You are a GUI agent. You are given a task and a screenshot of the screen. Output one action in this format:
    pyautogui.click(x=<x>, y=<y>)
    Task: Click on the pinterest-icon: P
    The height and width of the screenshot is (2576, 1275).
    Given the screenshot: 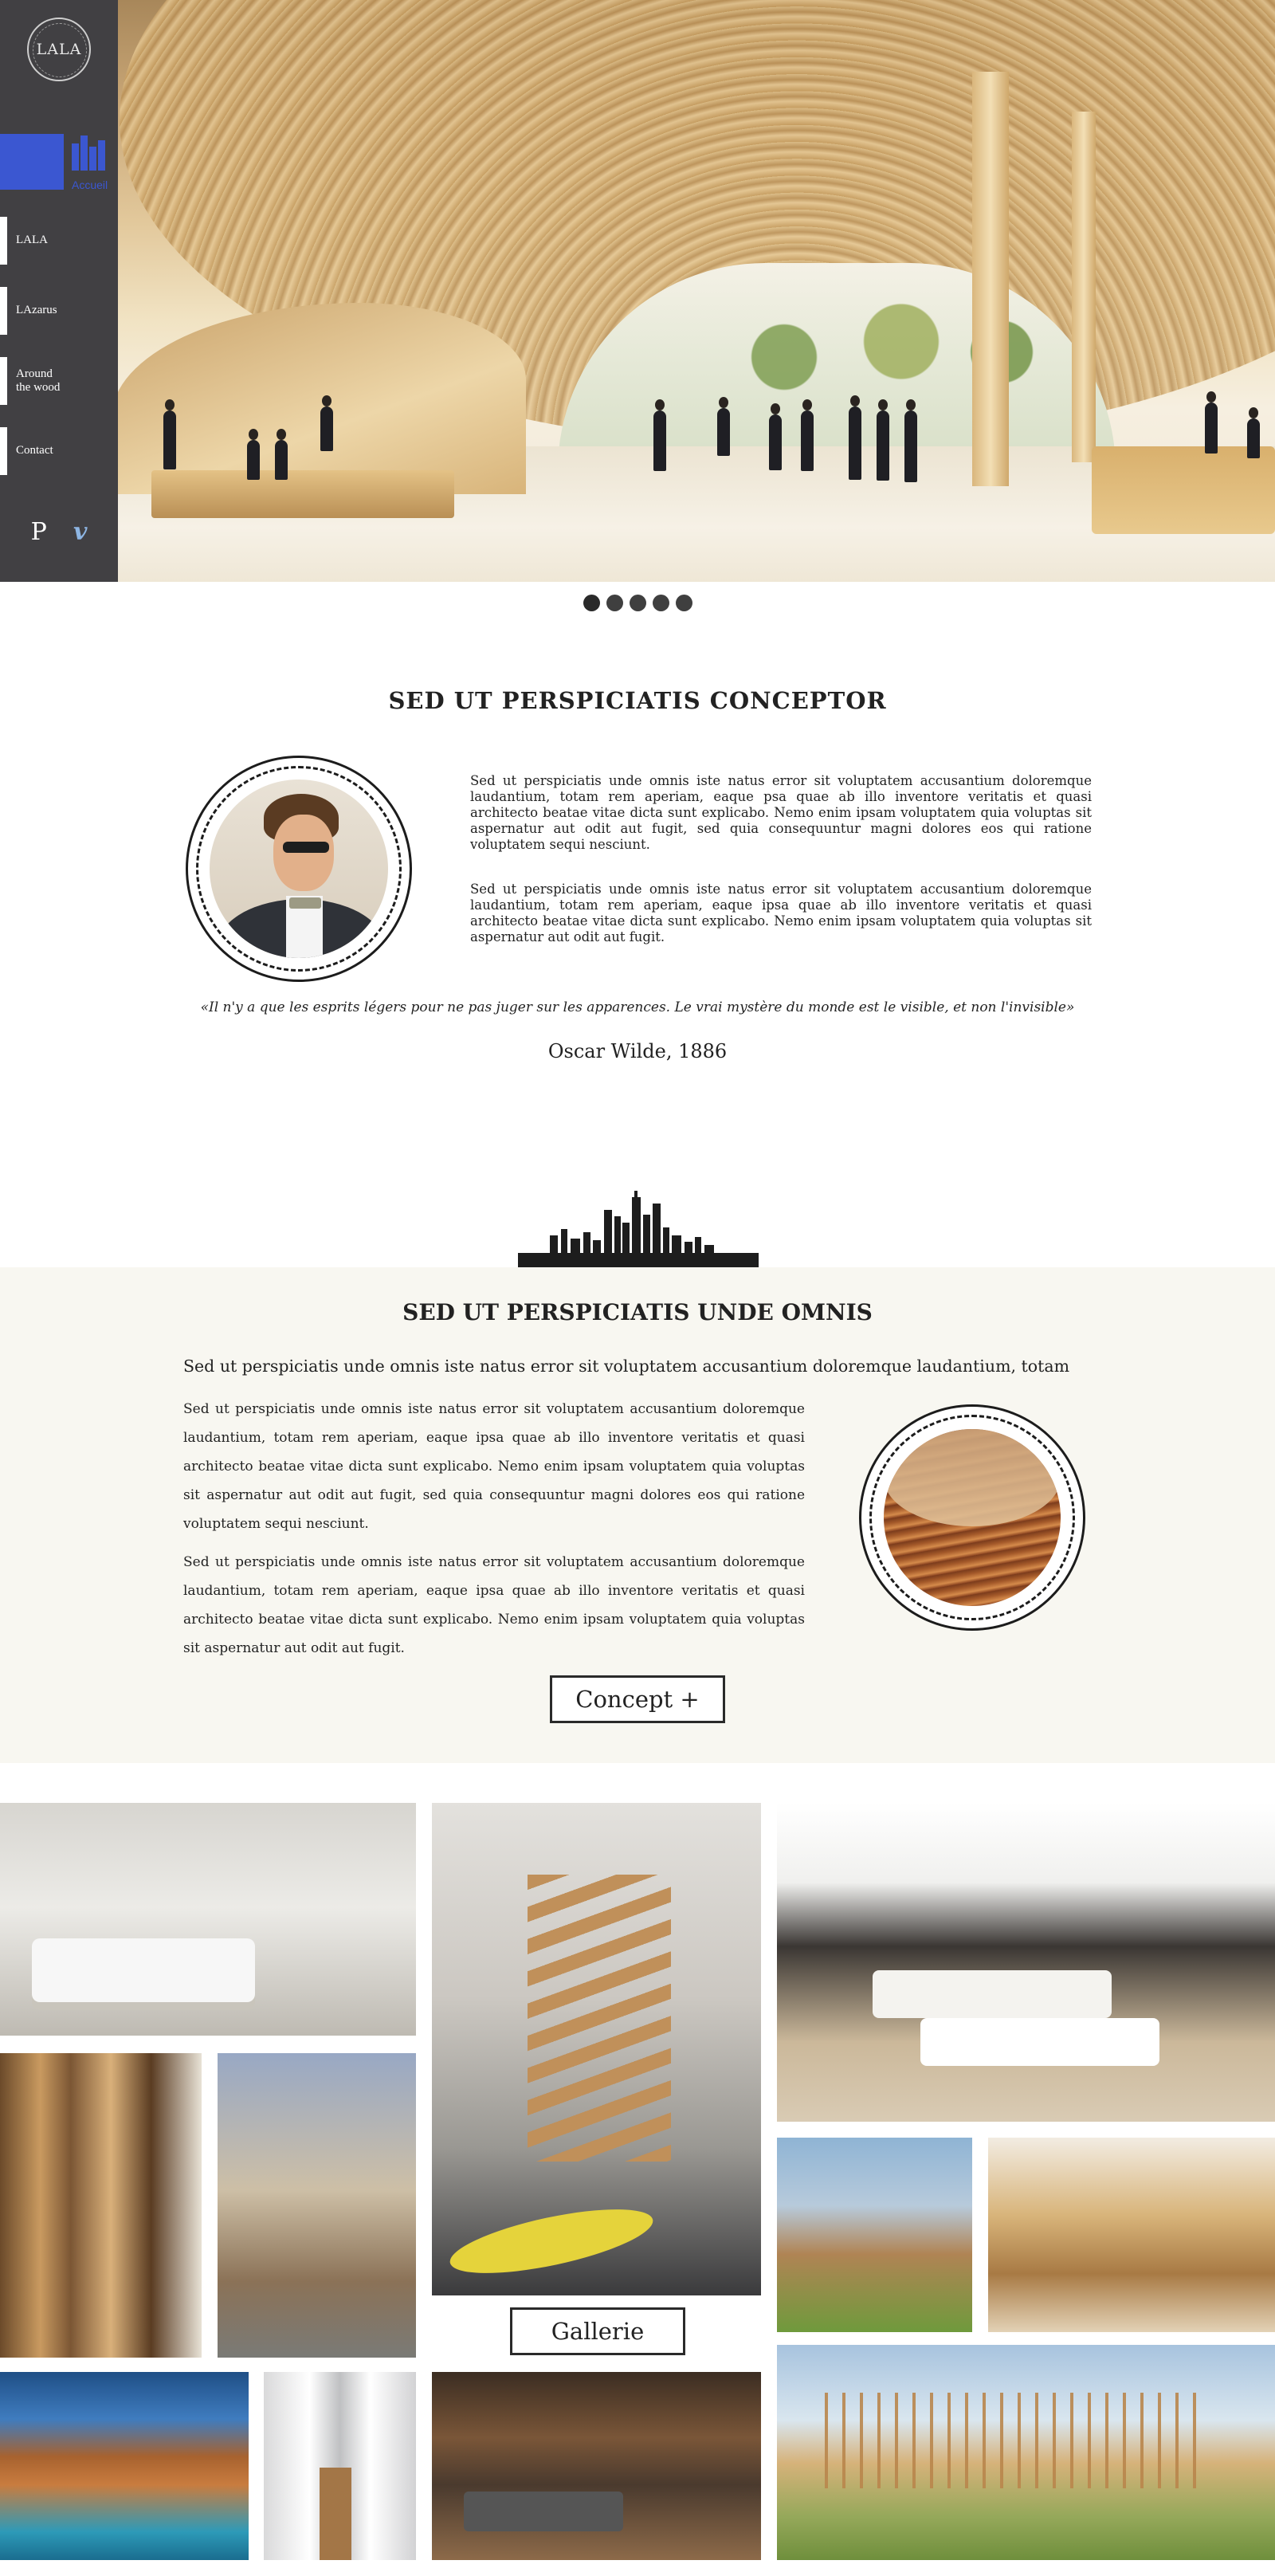 What is the action you would take?
    pyautogui.click(x=39, y=532)
    